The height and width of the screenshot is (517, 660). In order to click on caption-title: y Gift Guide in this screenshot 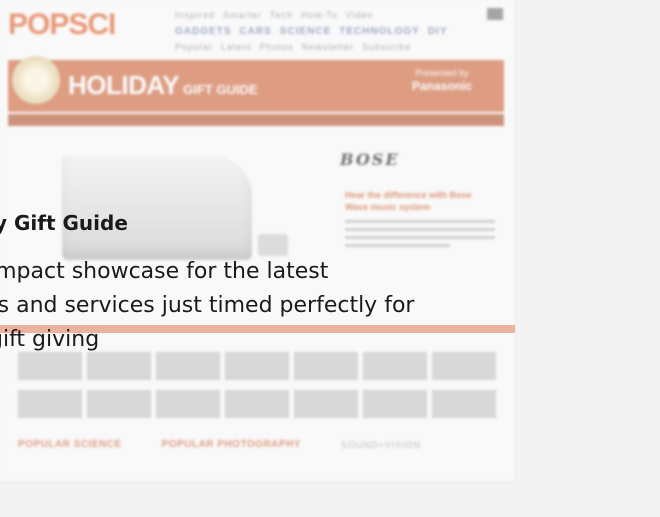, I will do `click(64, 223)`.